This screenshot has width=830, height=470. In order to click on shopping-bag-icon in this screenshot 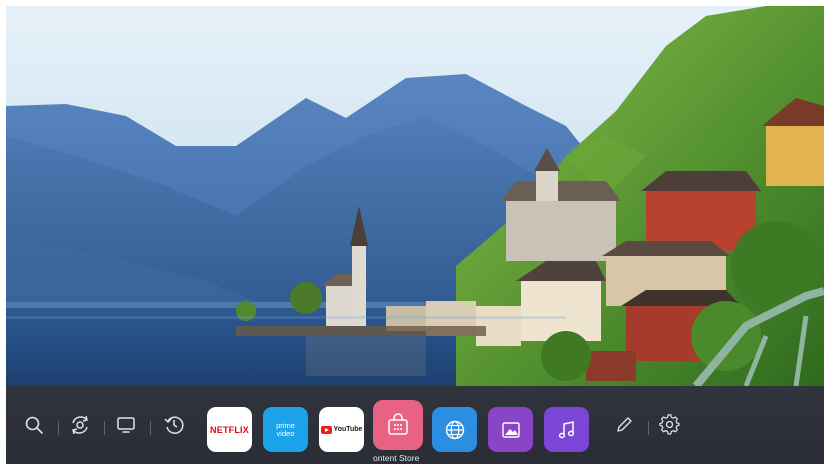, I will do `click(398, 424)`.